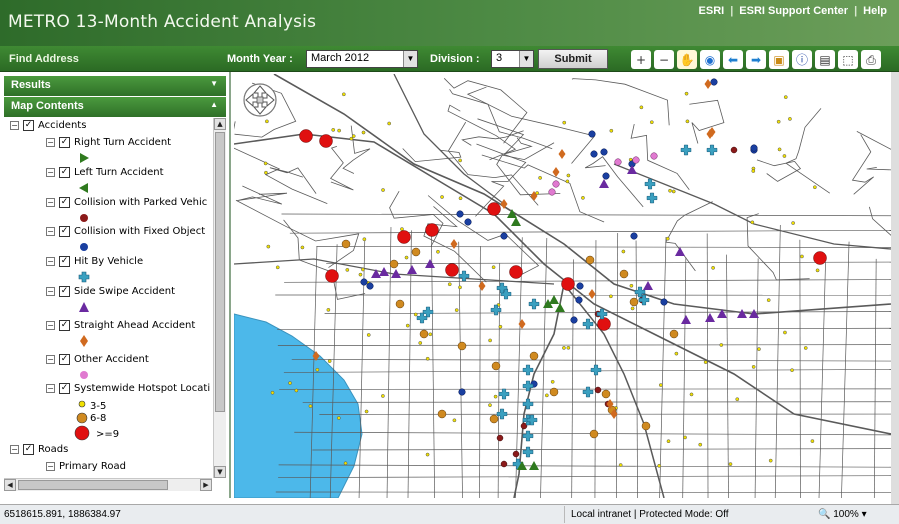  I want to click on right-triangle-symbol, so click(84, 158).